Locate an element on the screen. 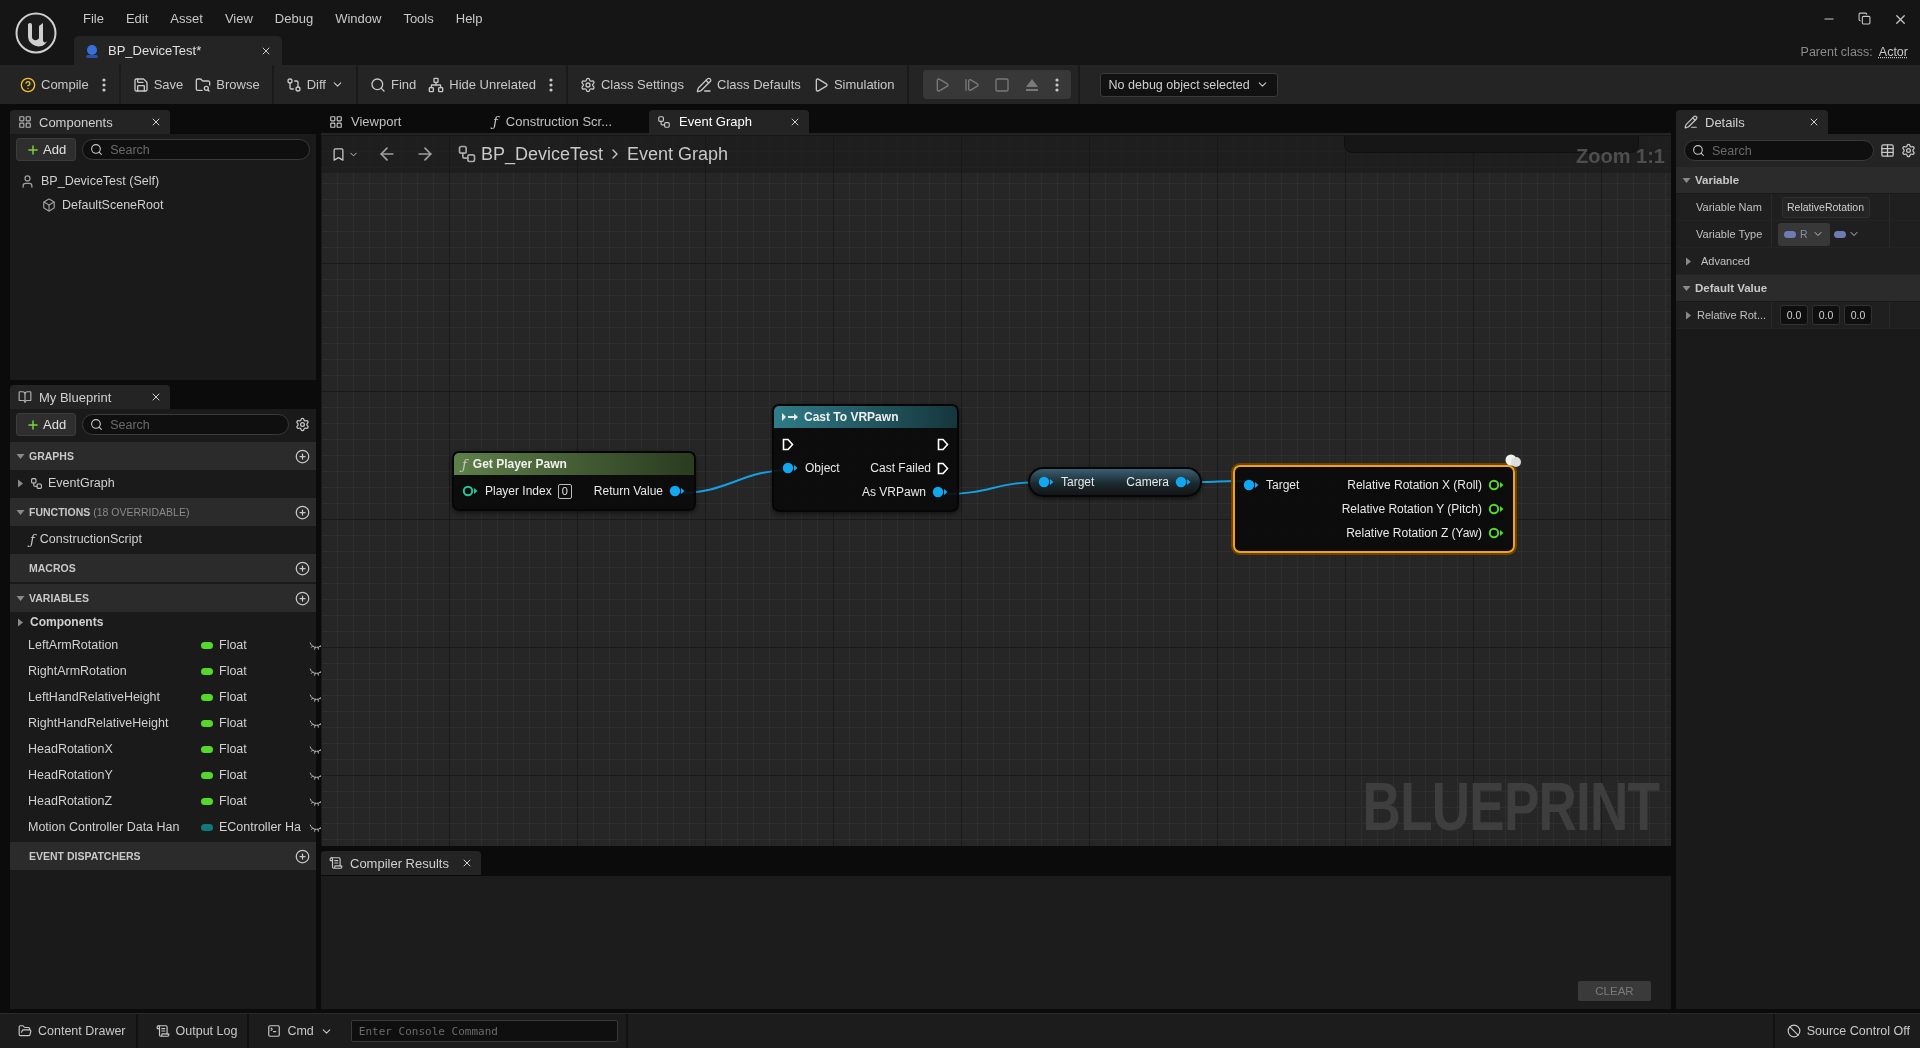  status-bar-button: Content Drawer is located at coordinates (69, 1031).